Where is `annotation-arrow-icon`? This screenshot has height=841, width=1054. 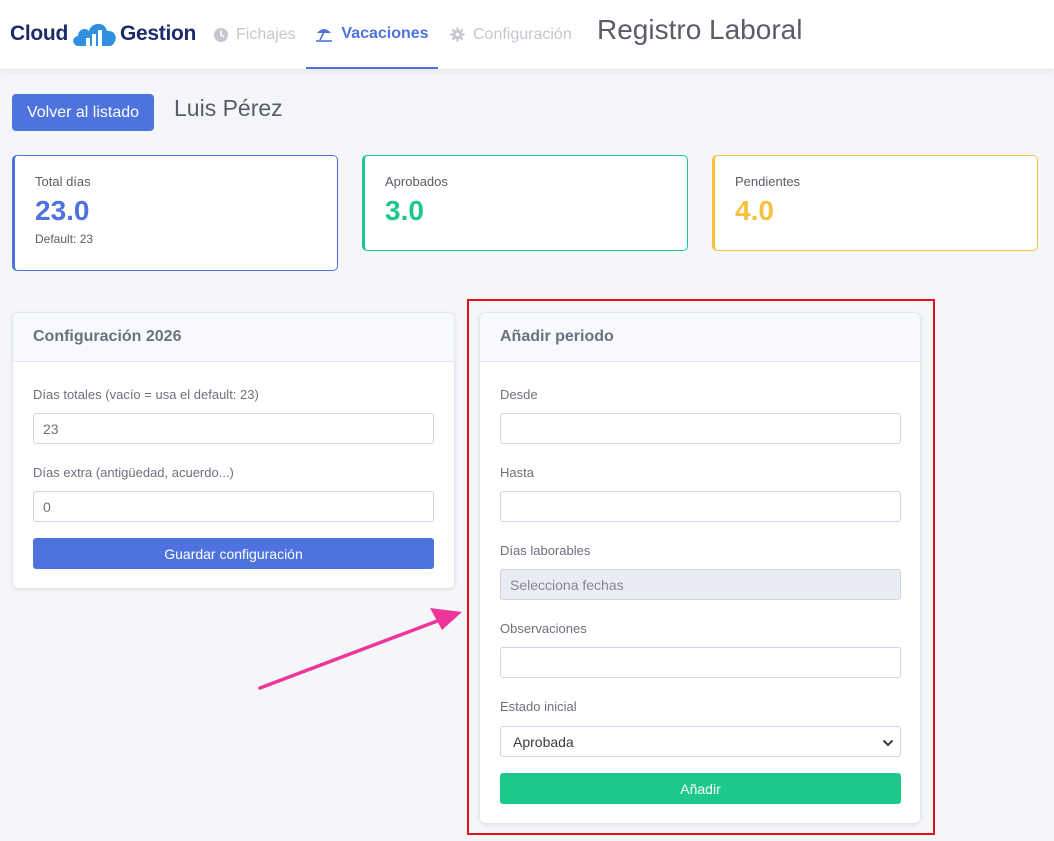
annotation-arrow-icon is located at coordinates (360, 649).